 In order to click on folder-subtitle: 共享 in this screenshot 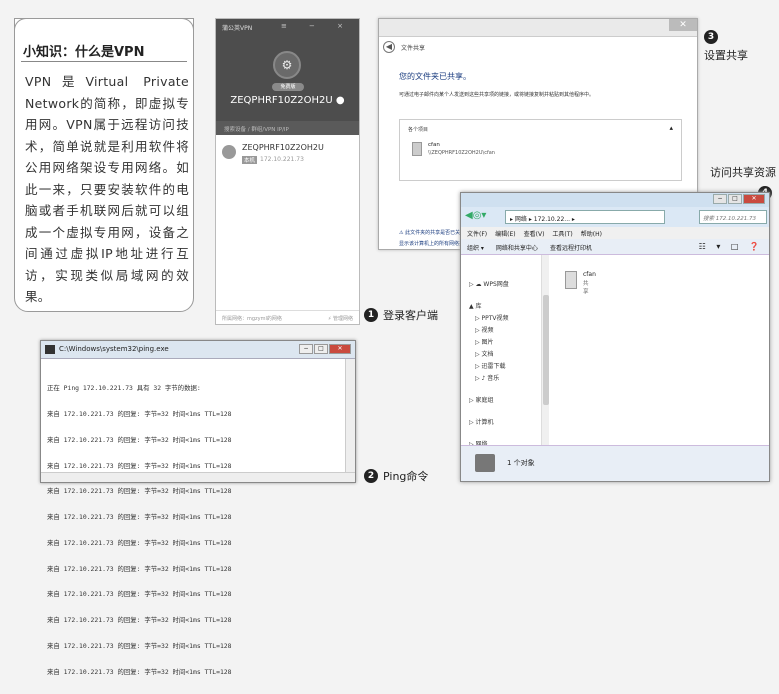, I will do `click(586, 288)`.